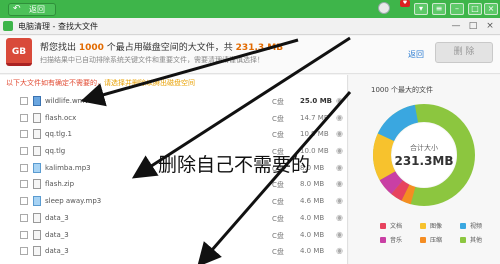 The width and height of the screenshot is (500, 264). What do you see at coordinates (173, 184) in the screenshot?
I see `table-row: flash.zip C盘 8.0 MB ◉` at bounding box center [173, 184].